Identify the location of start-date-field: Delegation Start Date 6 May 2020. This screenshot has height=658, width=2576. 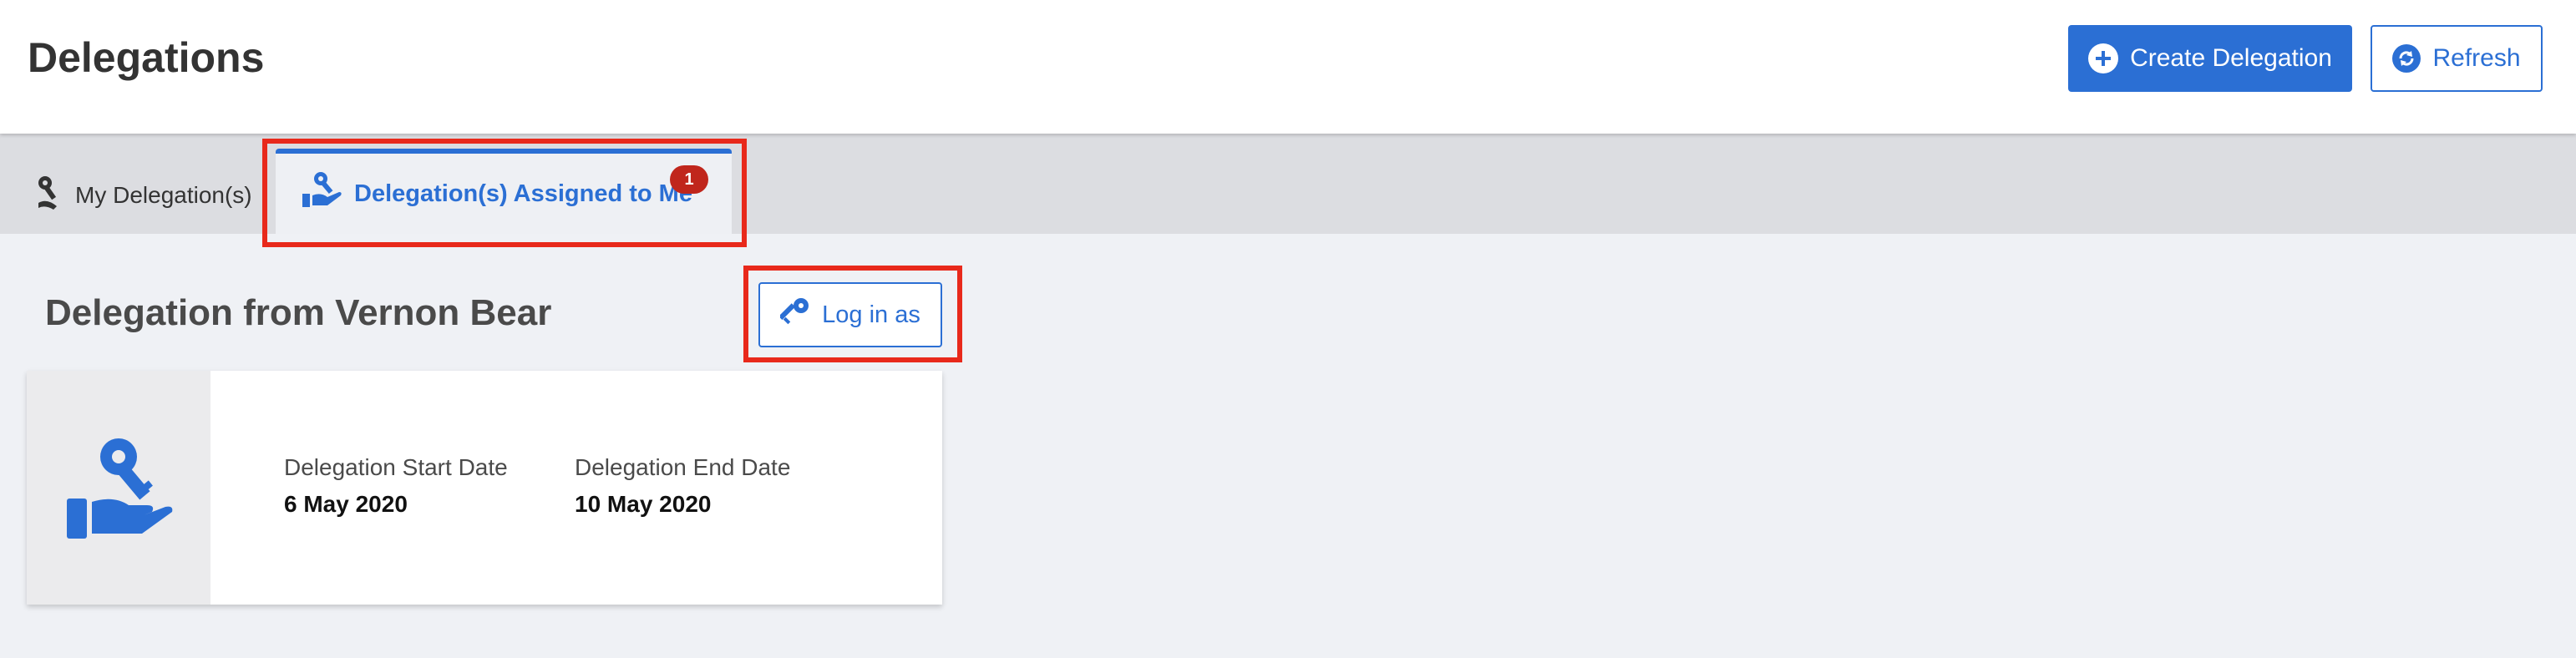
(396, 486).